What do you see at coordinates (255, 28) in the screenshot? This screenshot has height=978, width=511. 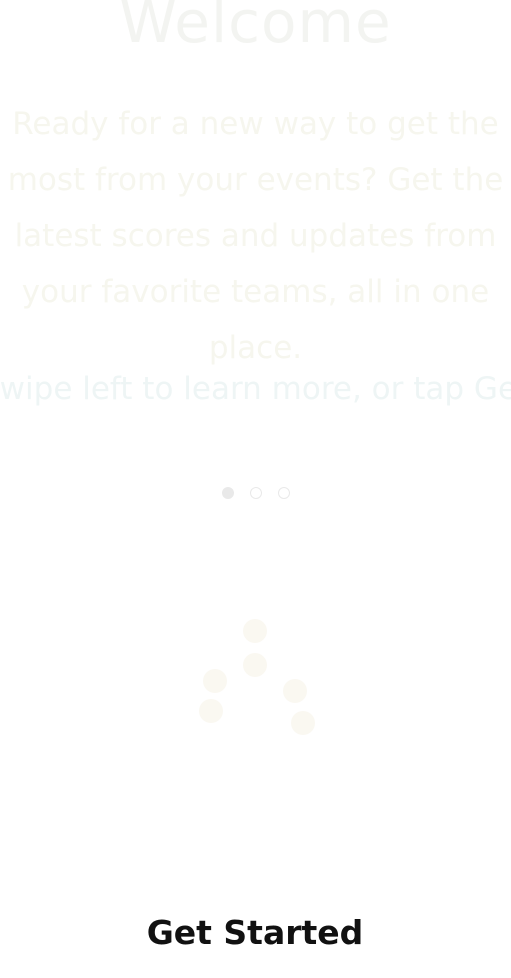 I see `welcome-title: Welcome` at bounding box center [255, 28].